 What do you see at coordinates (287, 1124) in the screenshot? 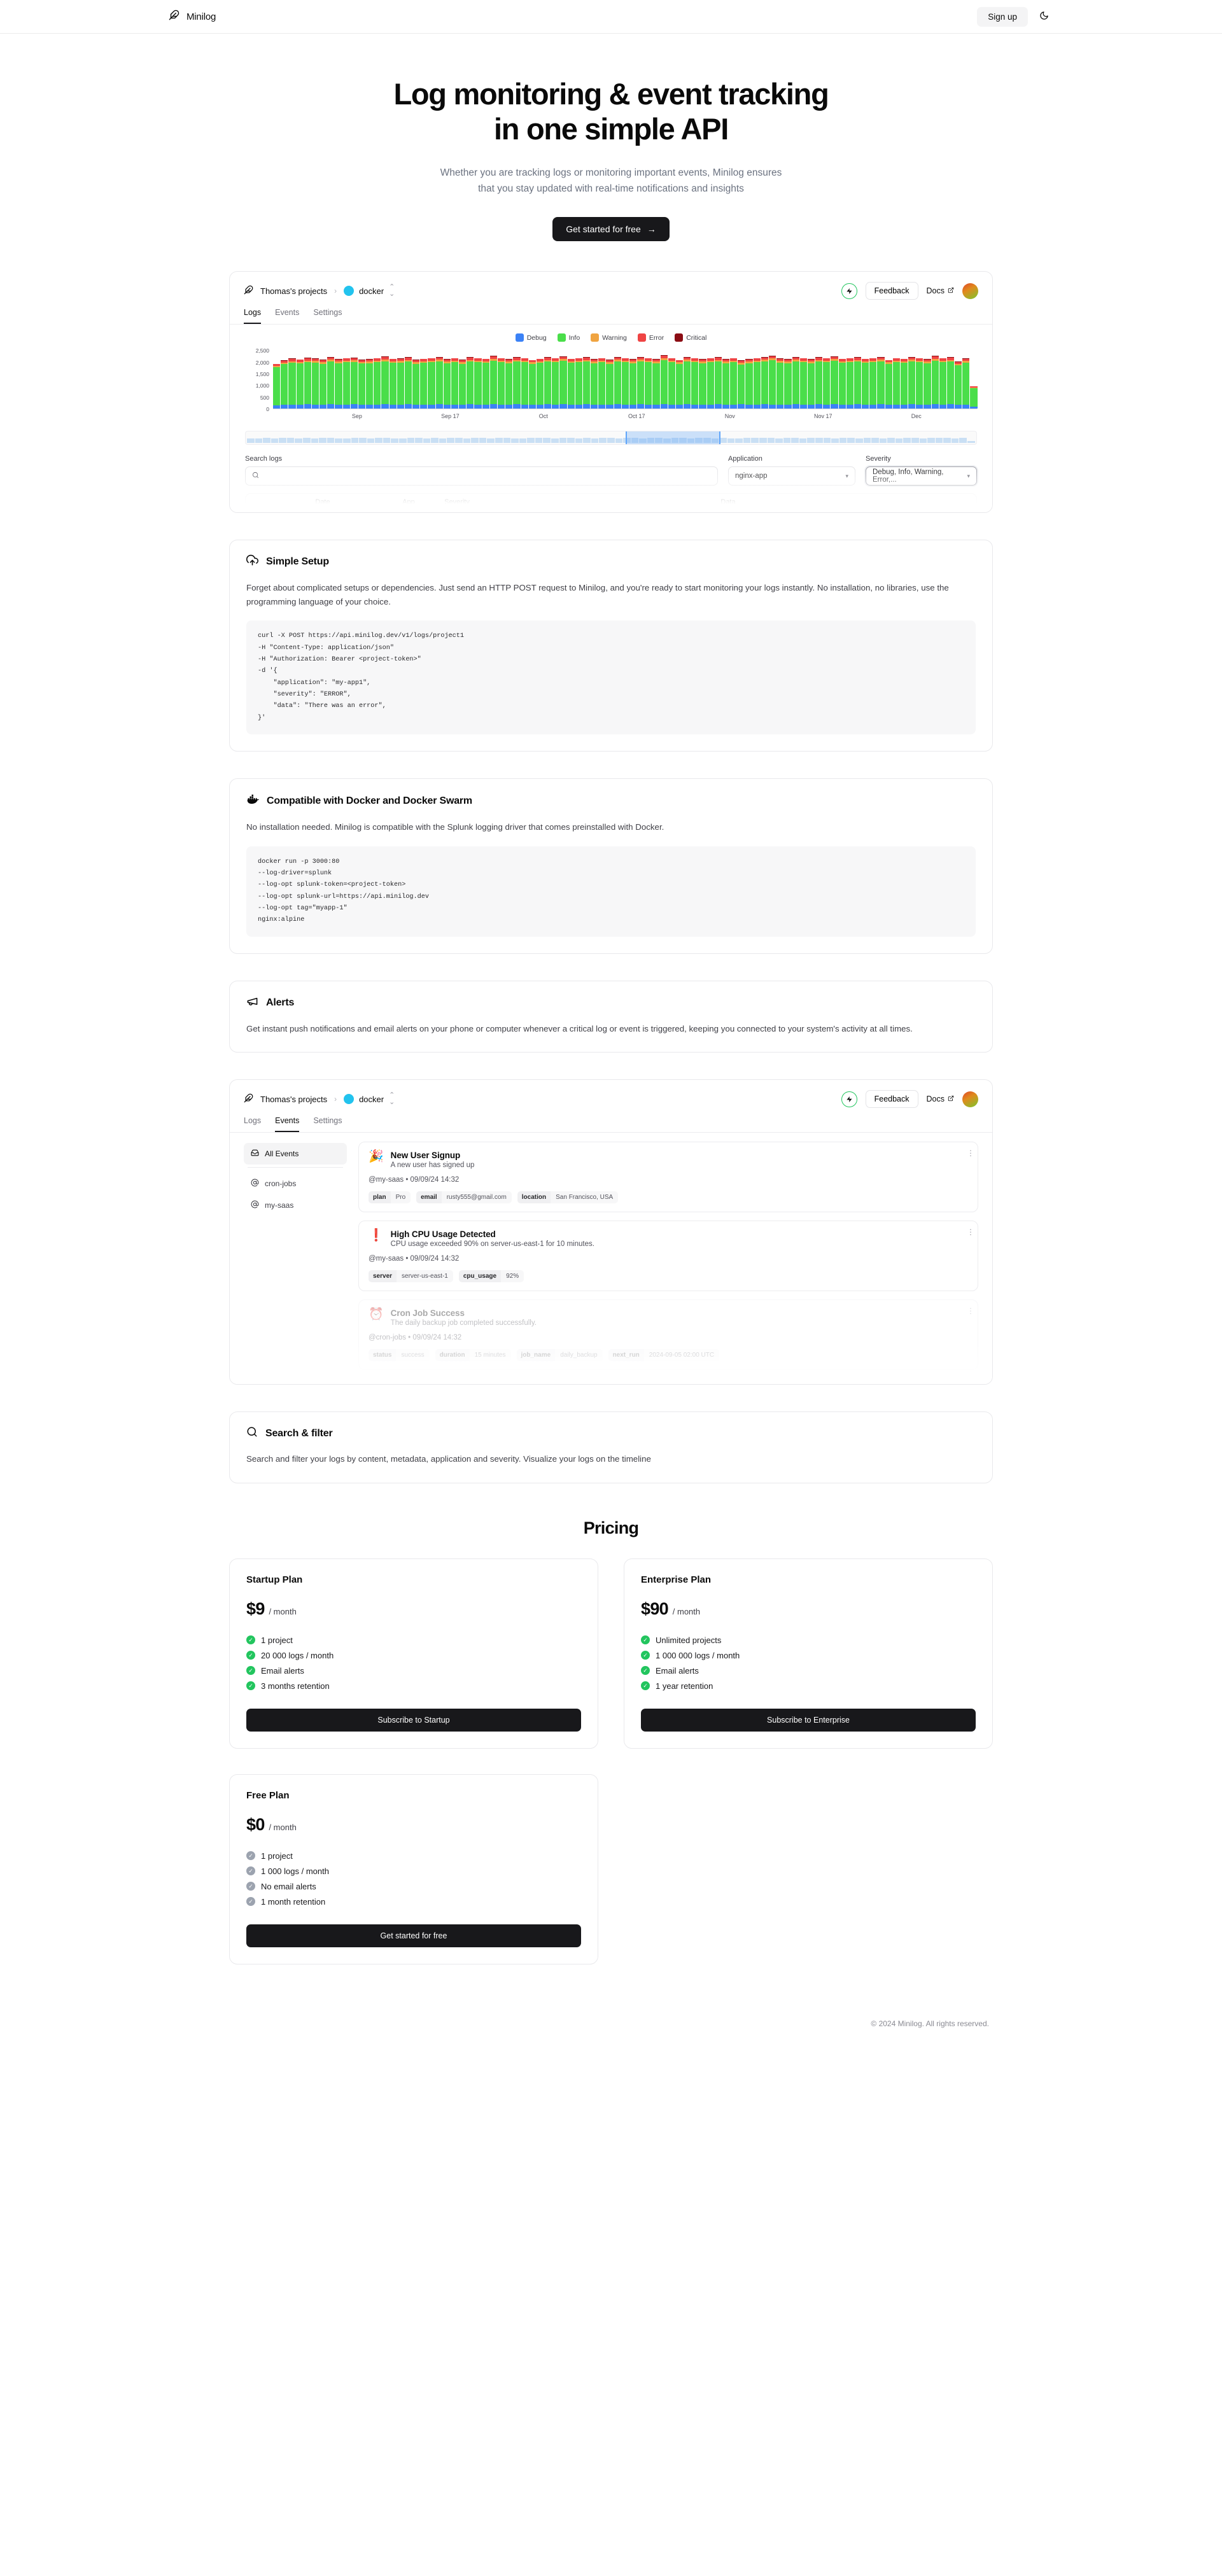
I see `tab-events: Events` at bounding box center [287, 1124].